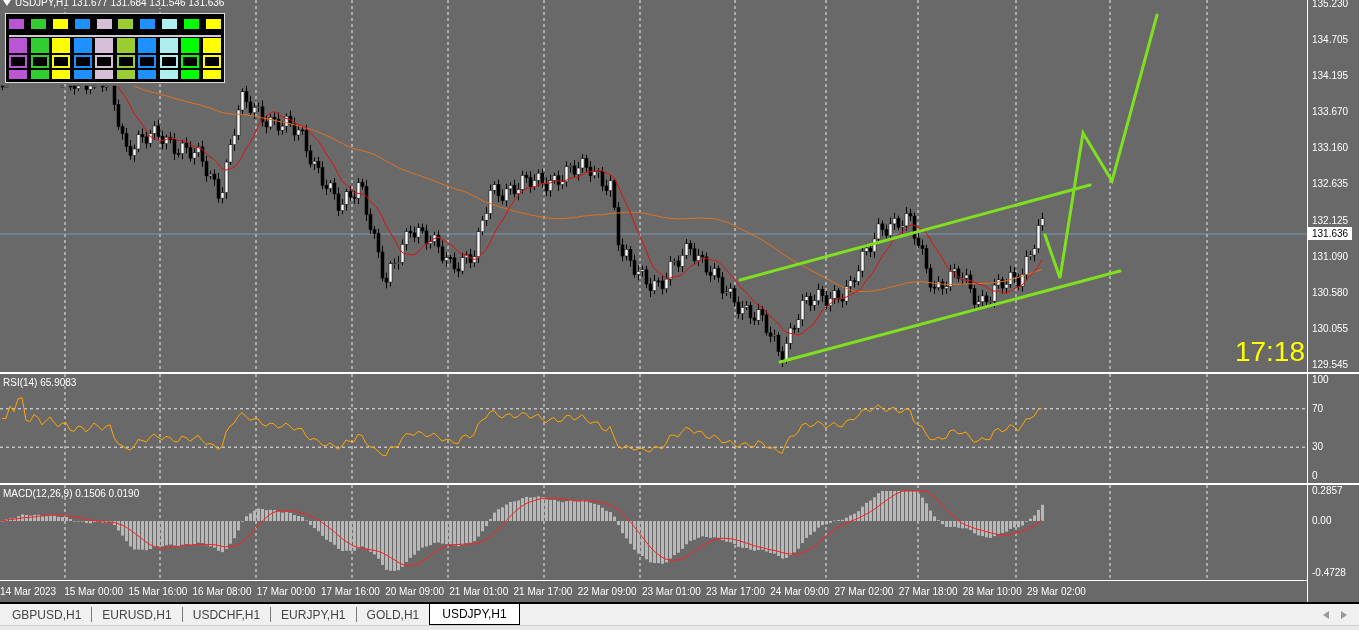 This screenshot has width=1359, height=630. What do you see at coordinates (1330, 233) in the screenshot?
I see `current-price-label: 131.636` at bounding box center [1330, 233].